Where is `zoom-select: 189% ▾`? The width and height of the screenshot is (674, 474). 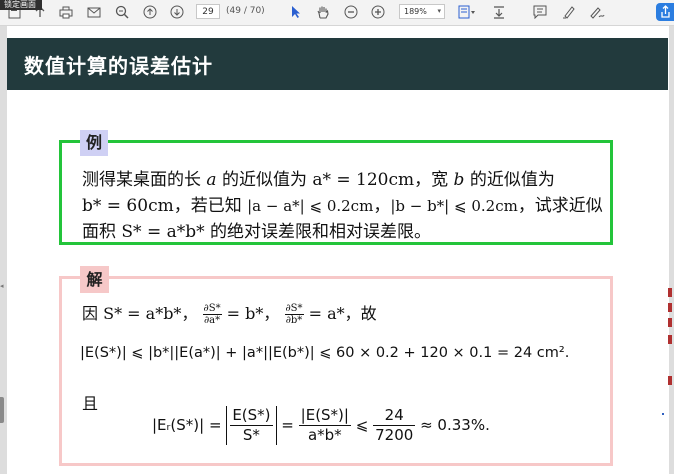
zoom-select: 189% ▾ is located at coordinates (422, 11).